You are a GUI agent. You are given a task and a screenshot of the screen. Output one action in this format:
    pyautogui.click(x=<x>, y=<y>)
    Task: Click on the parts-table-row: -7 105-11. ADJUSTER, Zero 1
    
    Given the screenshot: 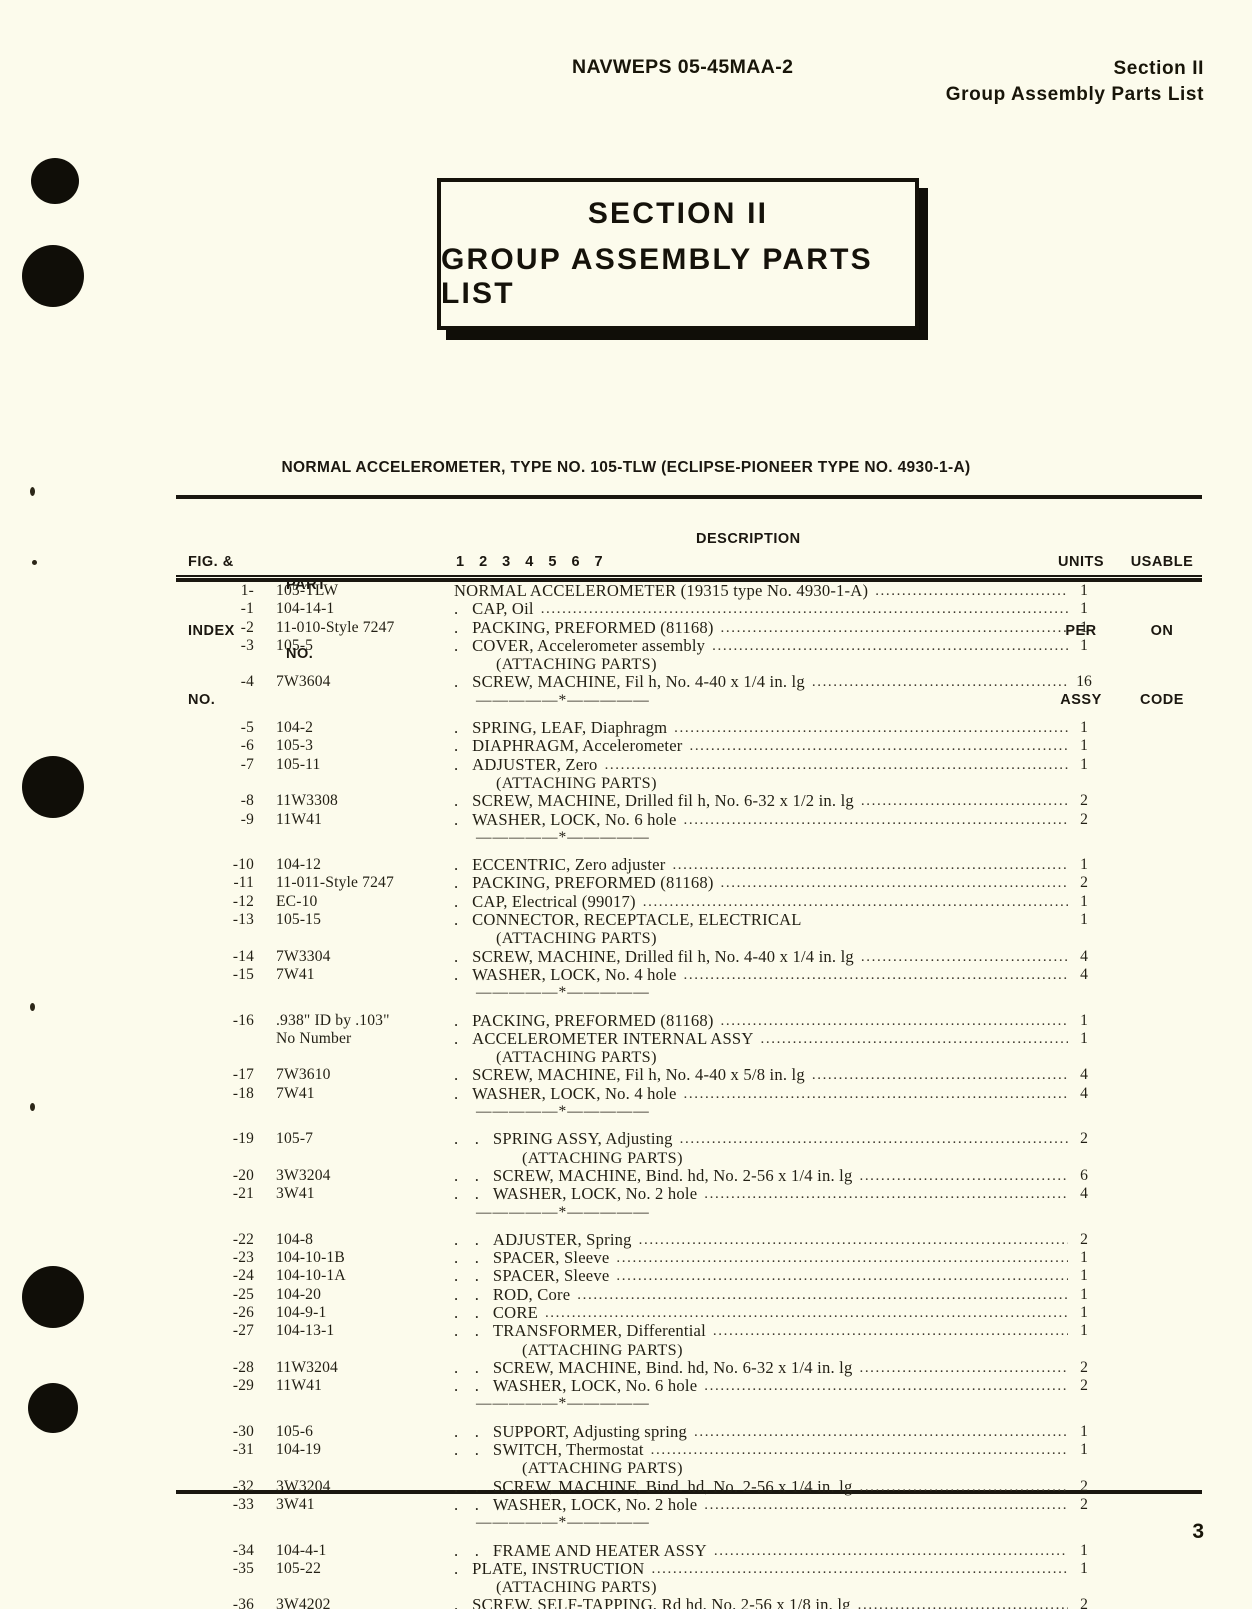 What is the action you would take?
    pyautogui.click(x=689, y=765)
    